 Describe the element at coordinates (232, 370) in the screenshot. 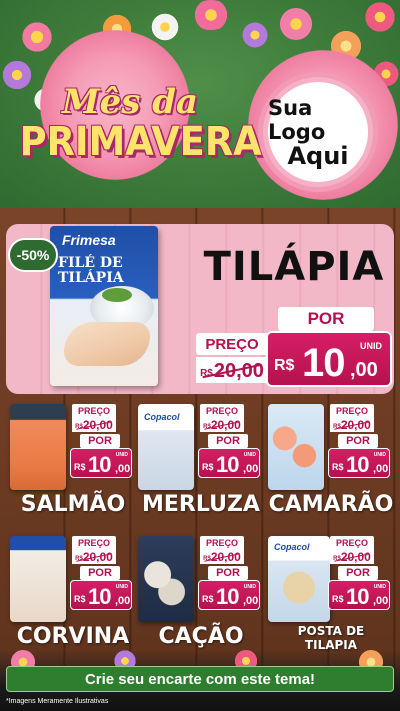

I see `old-price: R$ 20,00` at that location.